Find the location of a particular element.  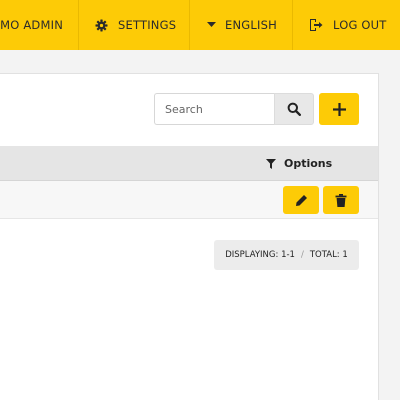

table-row is located at coordinates (189, 200).